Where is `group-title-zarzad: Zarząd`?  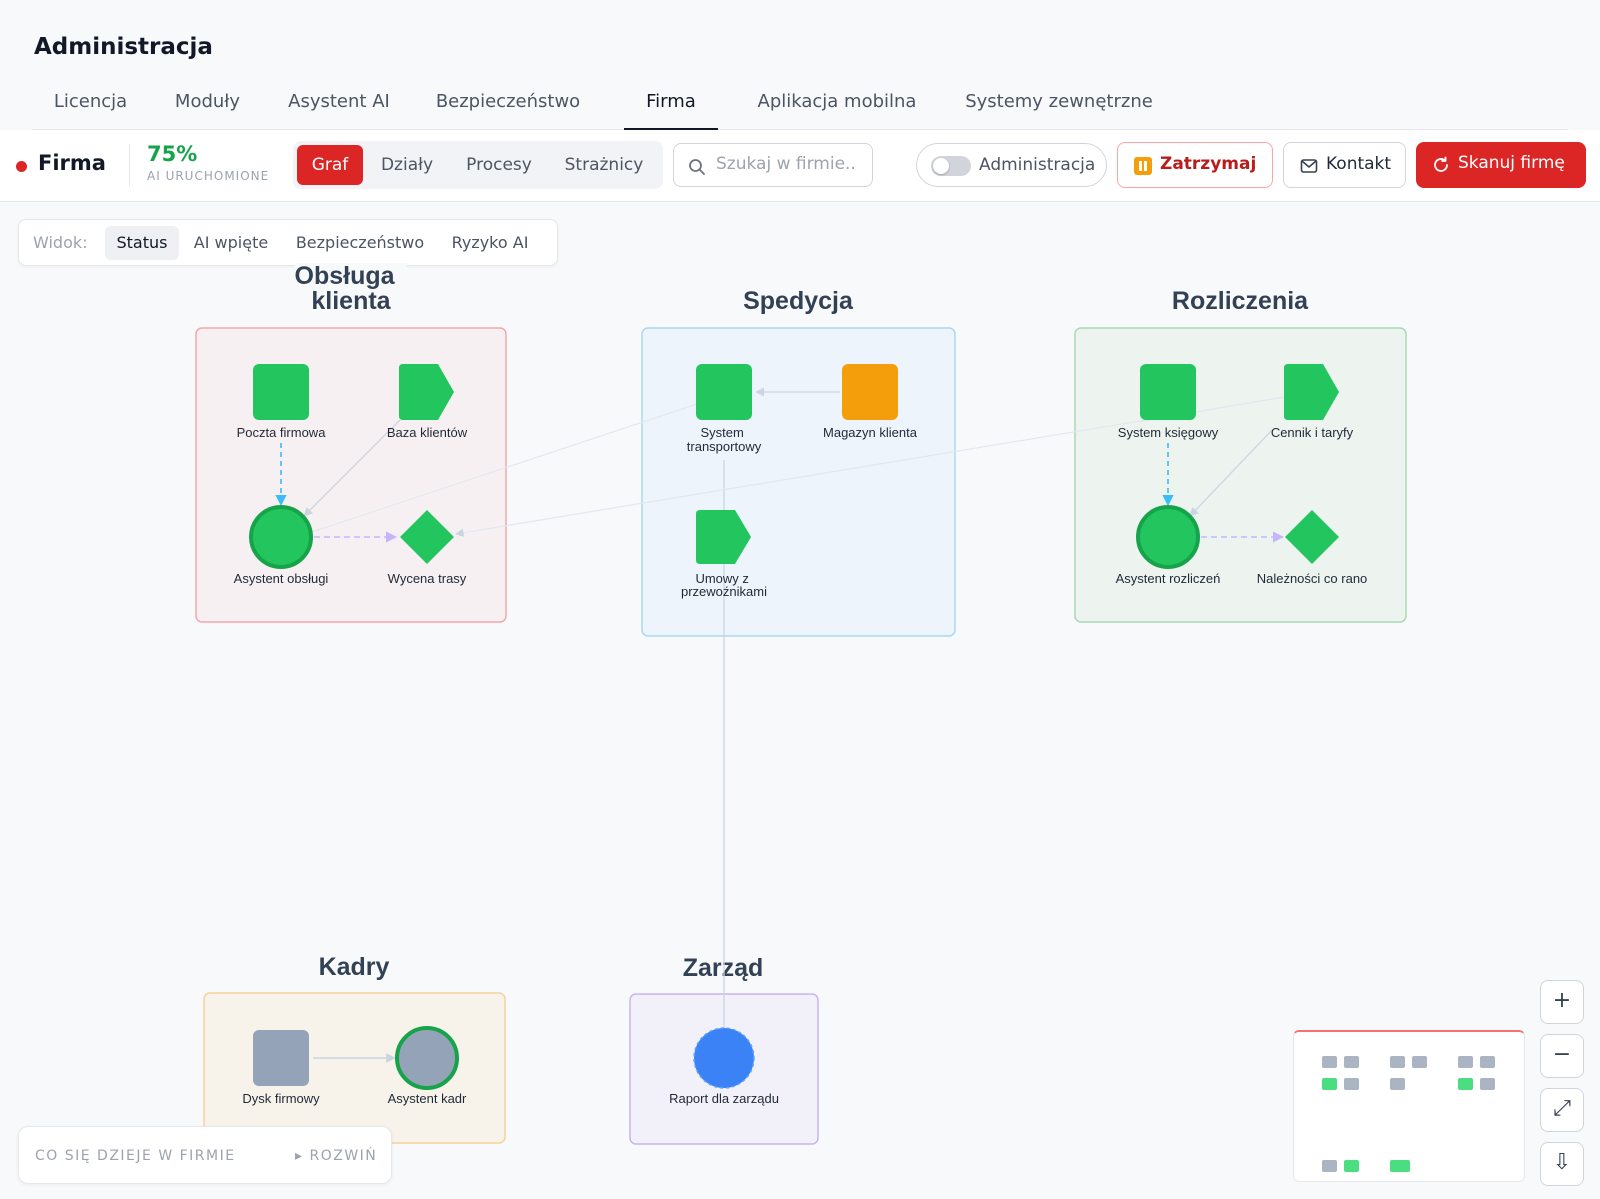 group-title-zarzad: Zarząd is located at coordinates (723, 968).